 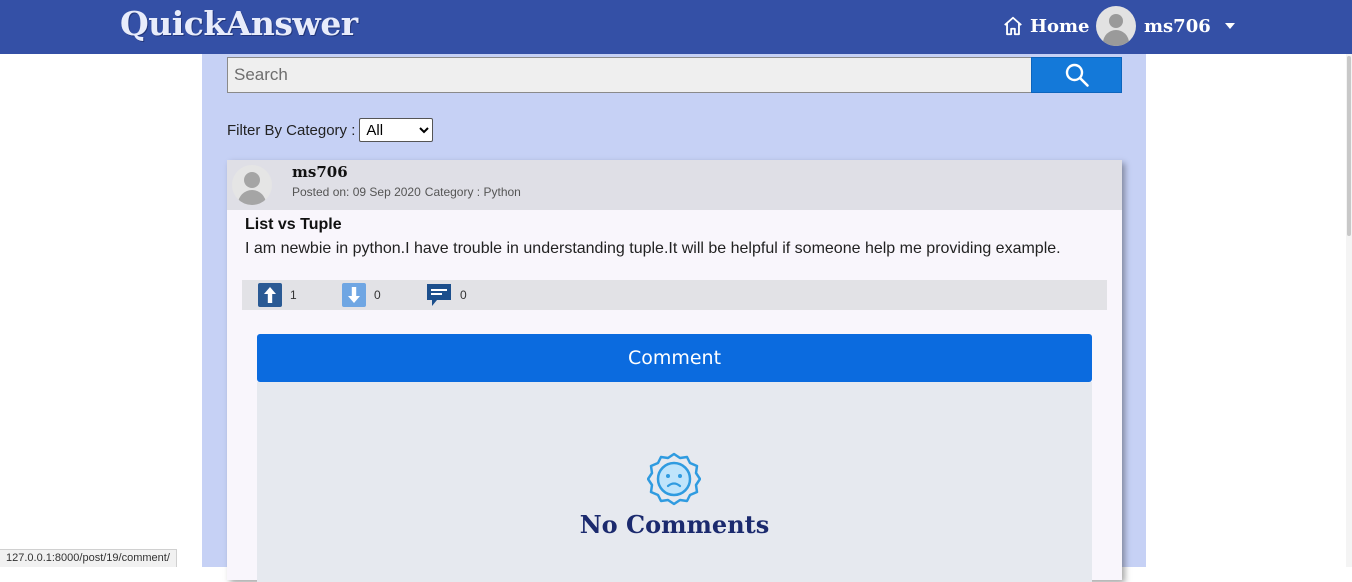 What do you see at coordinates (239, 23) in the screenshot?
I see `brand-logo: QuickAnswer` at bounding box center [239, 23].